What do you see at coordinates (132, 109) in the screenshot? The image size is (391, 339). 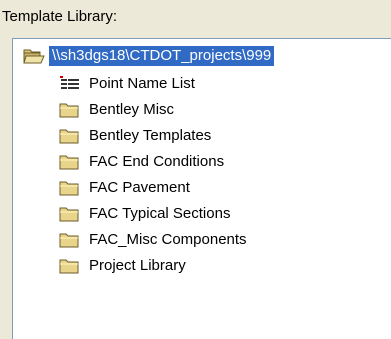 I see `tree-item-label: Bentley Misc` at bounding box center [132, 109].